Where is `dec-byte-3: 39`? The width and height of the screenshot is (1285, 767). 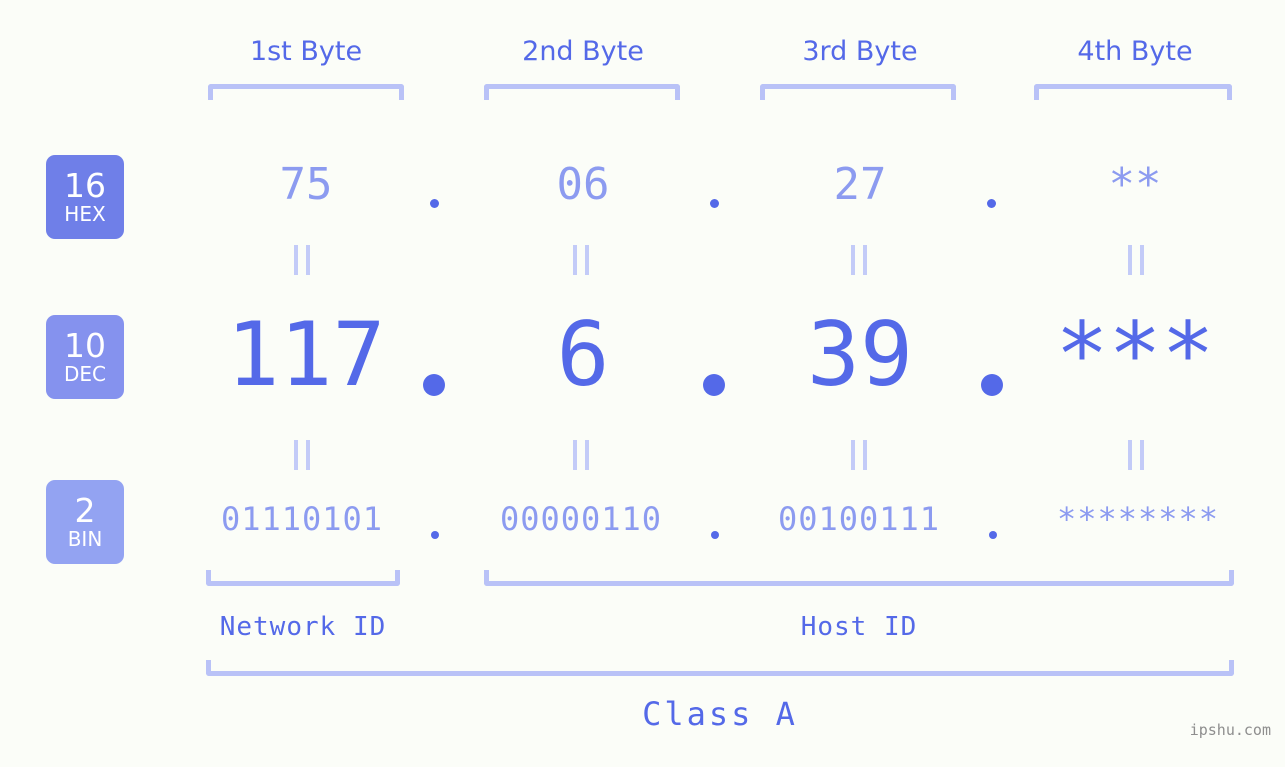 dec-byte-3: 39 is located at coordinates (860, 354).